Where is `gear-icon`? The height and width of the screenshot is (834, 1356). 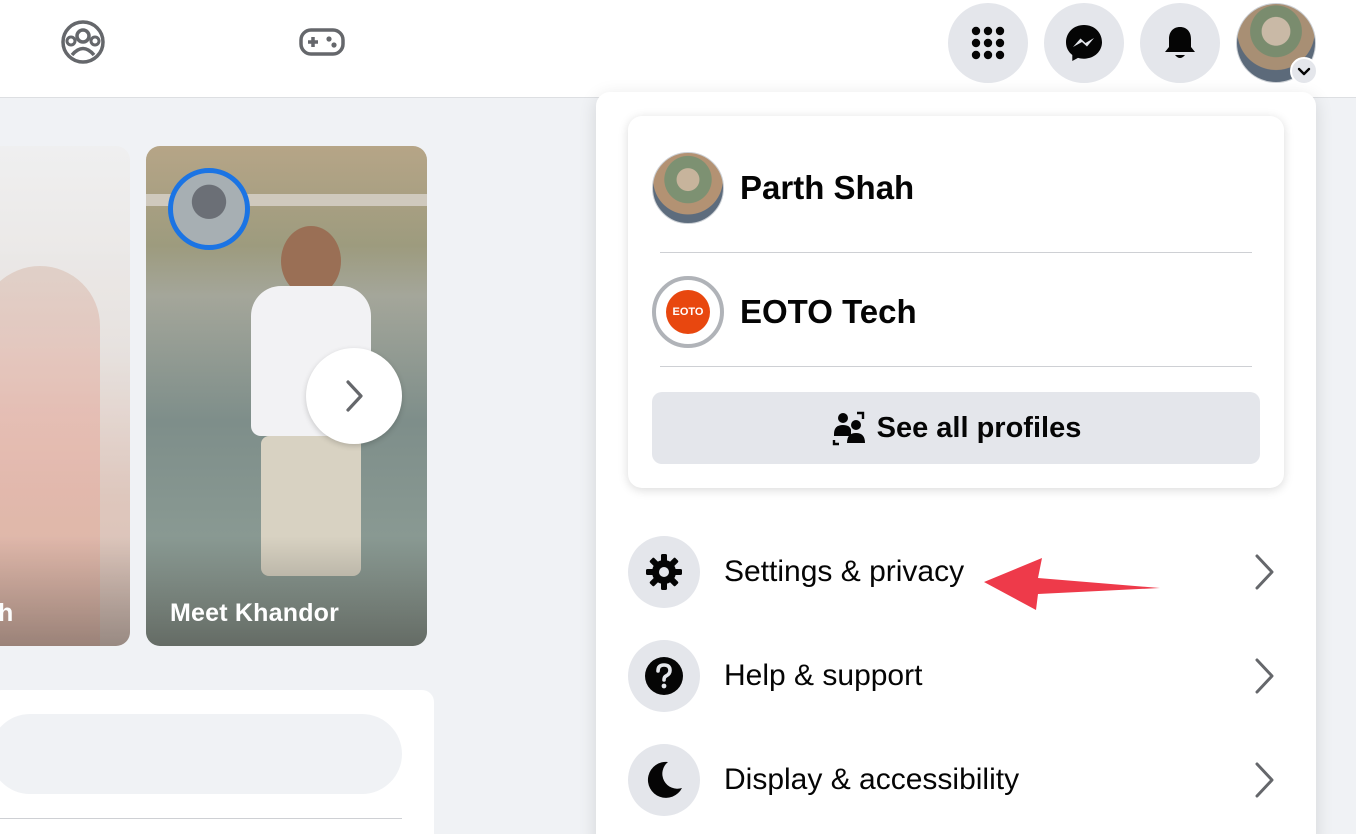 gear-icon is located at coordinates (664, 572).